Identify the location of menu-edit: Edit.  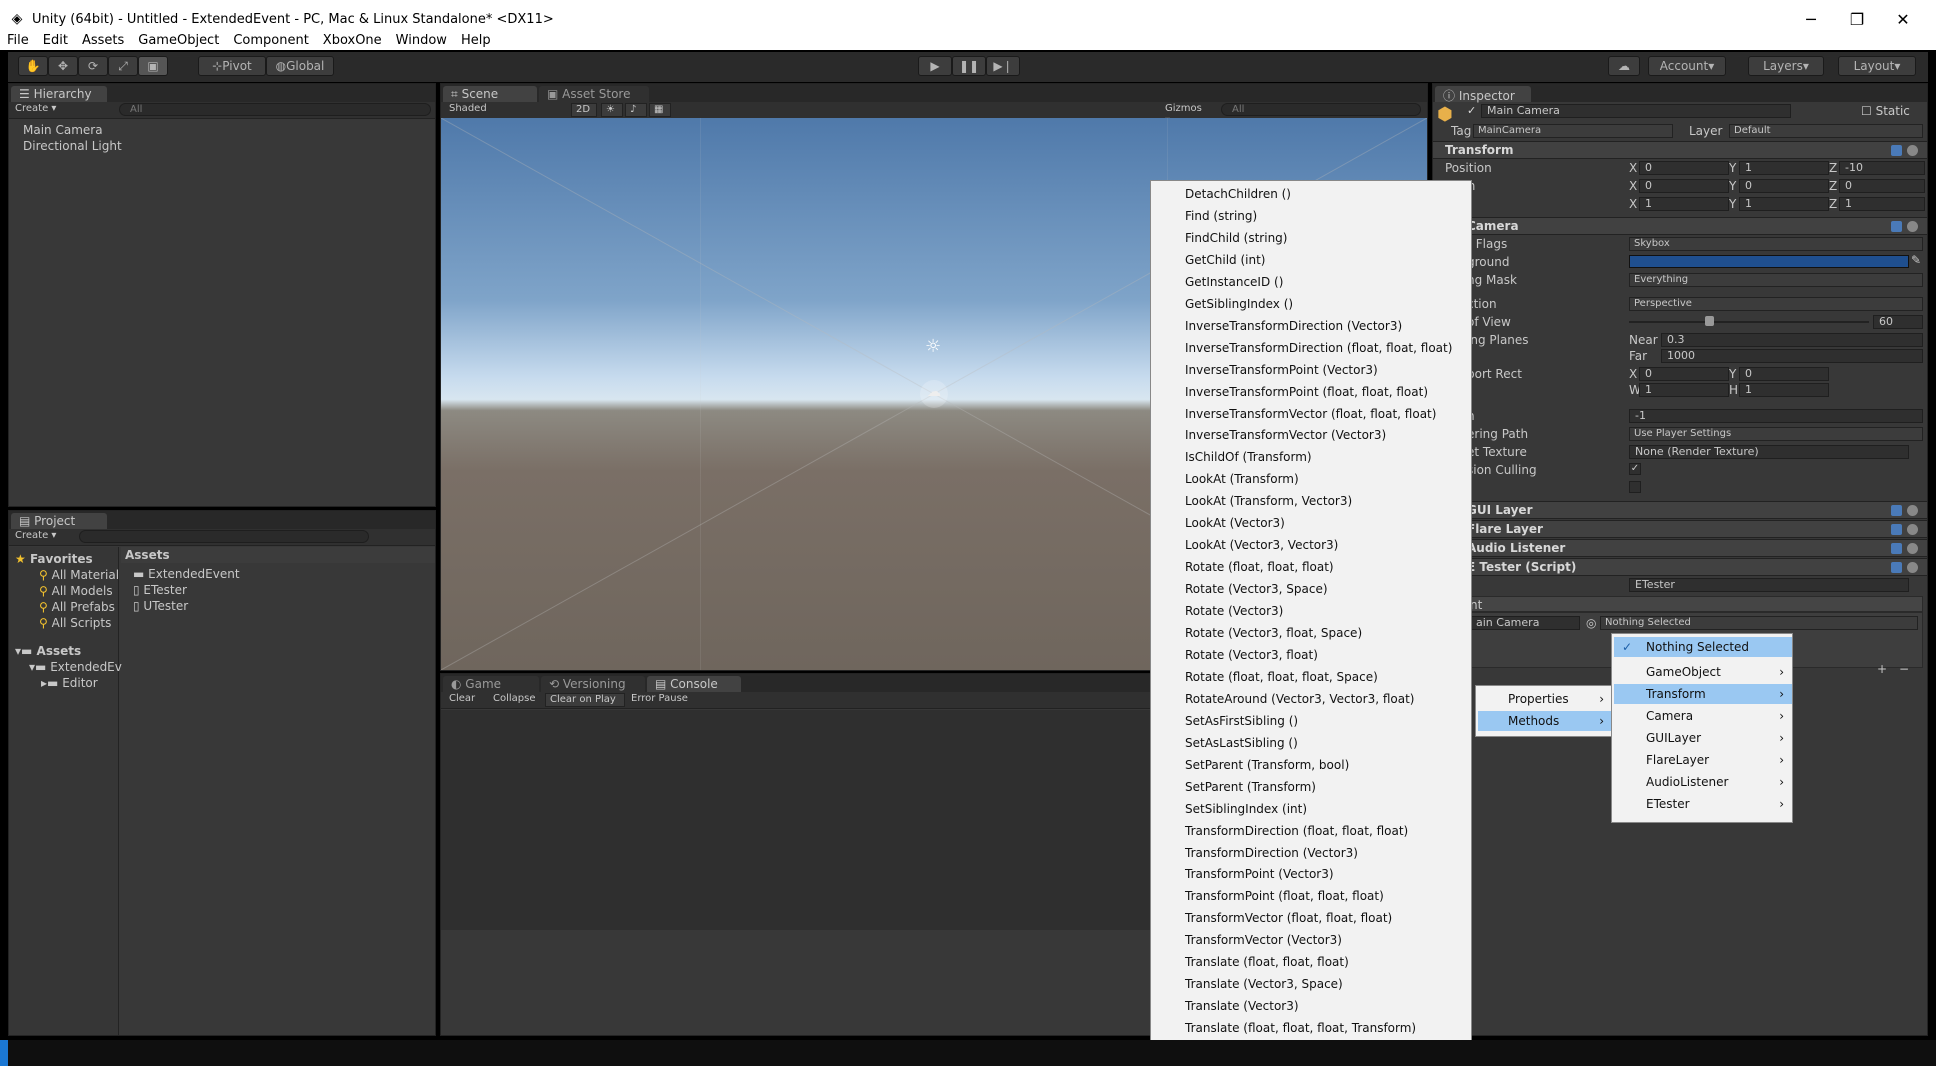
(55, 40).